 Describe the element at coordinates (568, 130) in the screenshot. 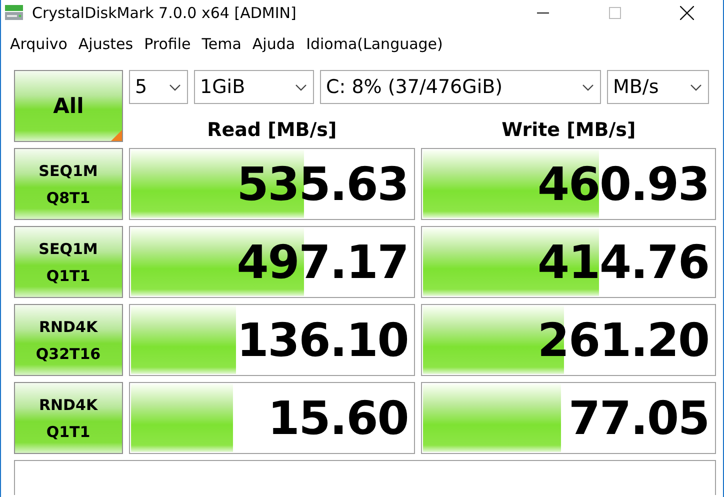

I see `column-heading: Write [MB/s]` at that location.